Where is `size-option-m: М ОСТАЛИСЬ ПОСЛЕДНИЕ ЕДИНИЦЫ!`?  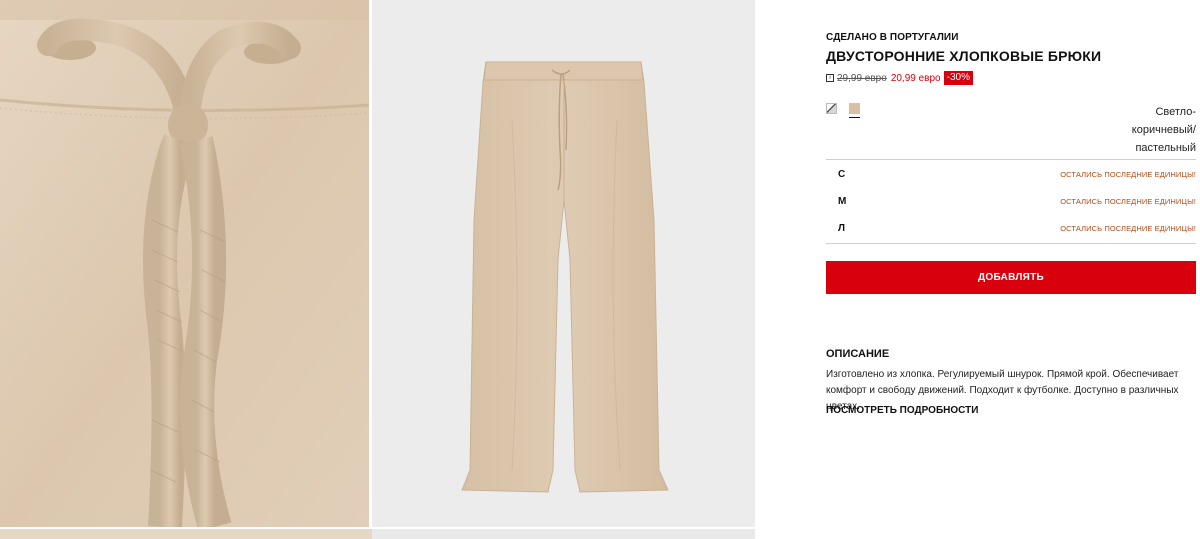
size-option-m: М ОСТАЛИСЬ ПОСЛЕДНИЕ ЕДИНИЦЫ! is located at coordinates (1011, 201).